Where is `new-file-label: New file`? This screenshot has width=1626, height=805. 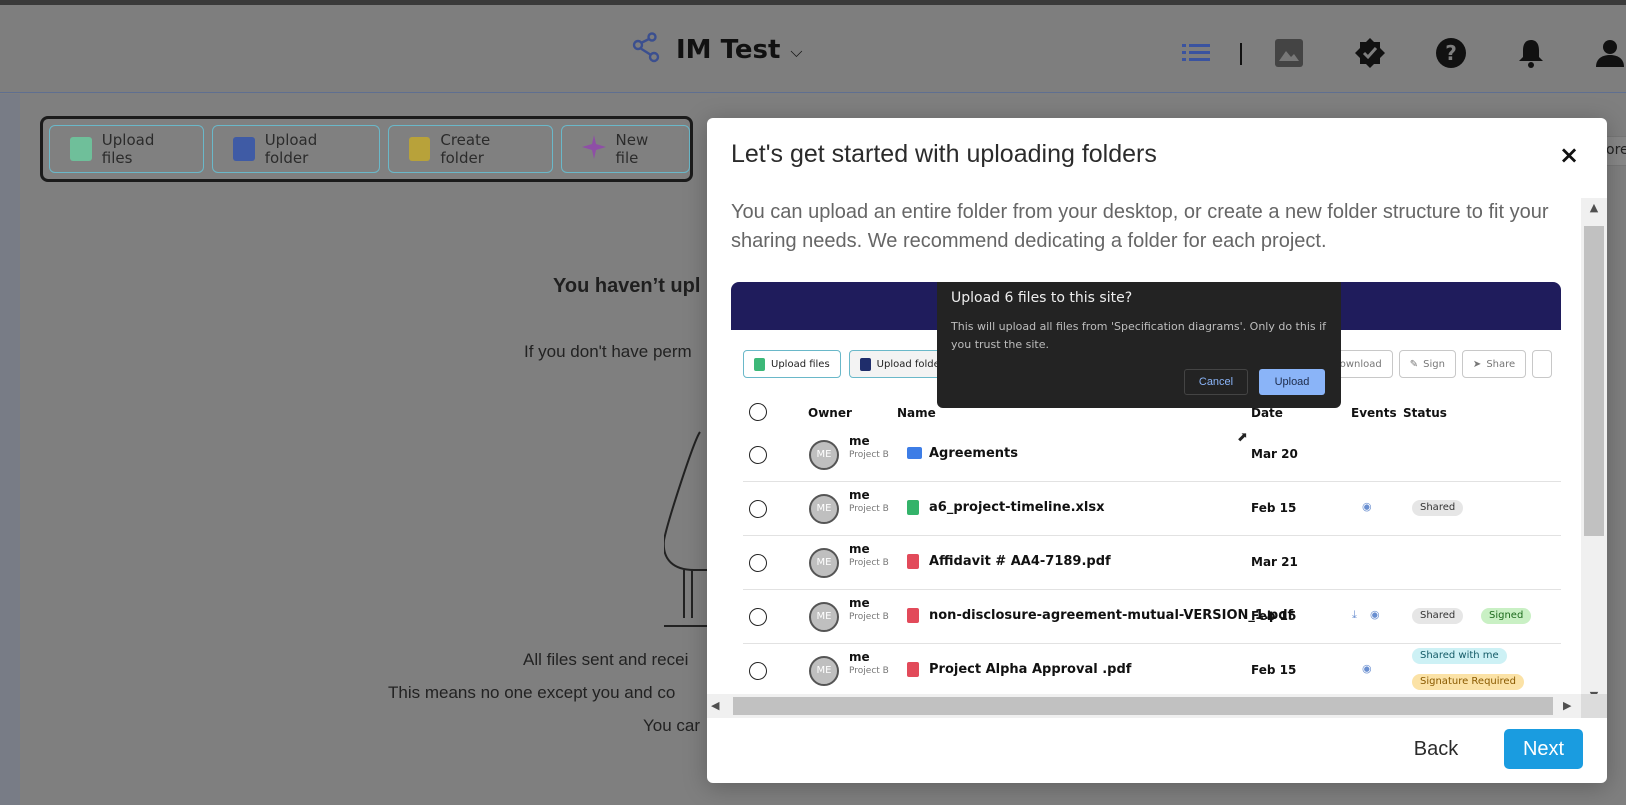
new-file-label: New file is located at coordinates (632, 149).